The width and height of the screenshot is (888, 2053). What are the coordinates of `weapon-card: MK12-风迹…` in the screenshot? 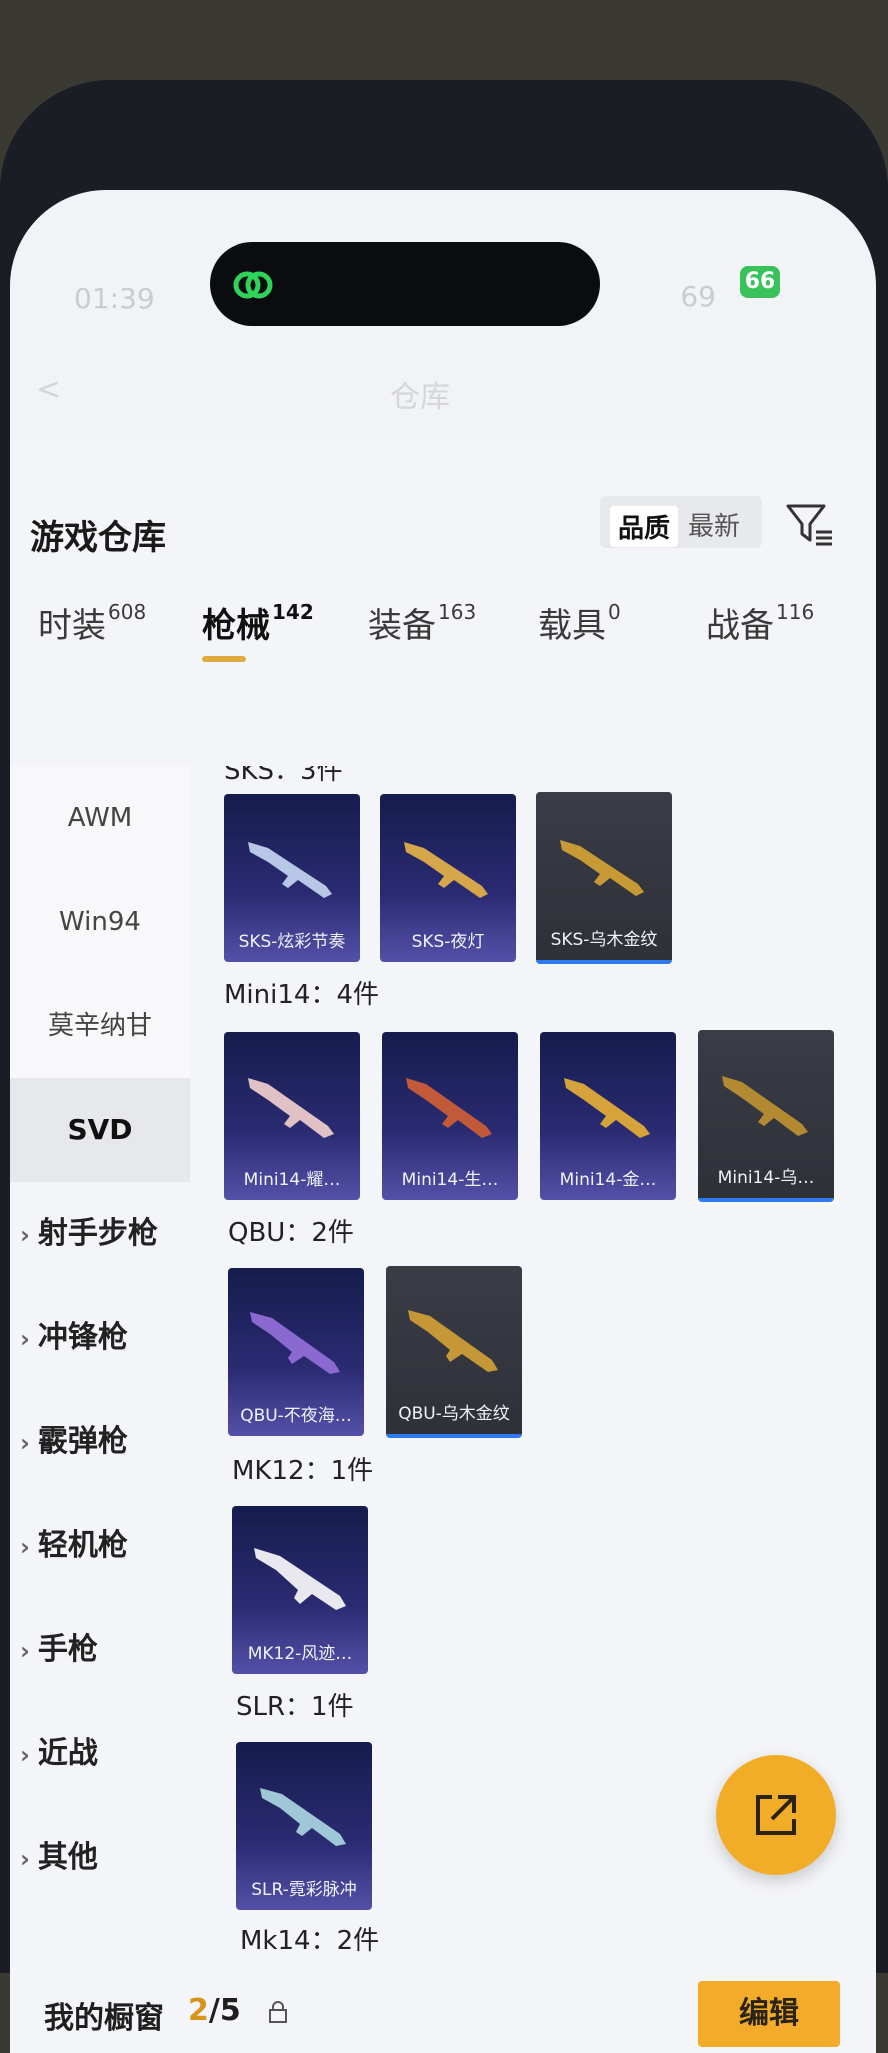 It's located at (300, 1590).